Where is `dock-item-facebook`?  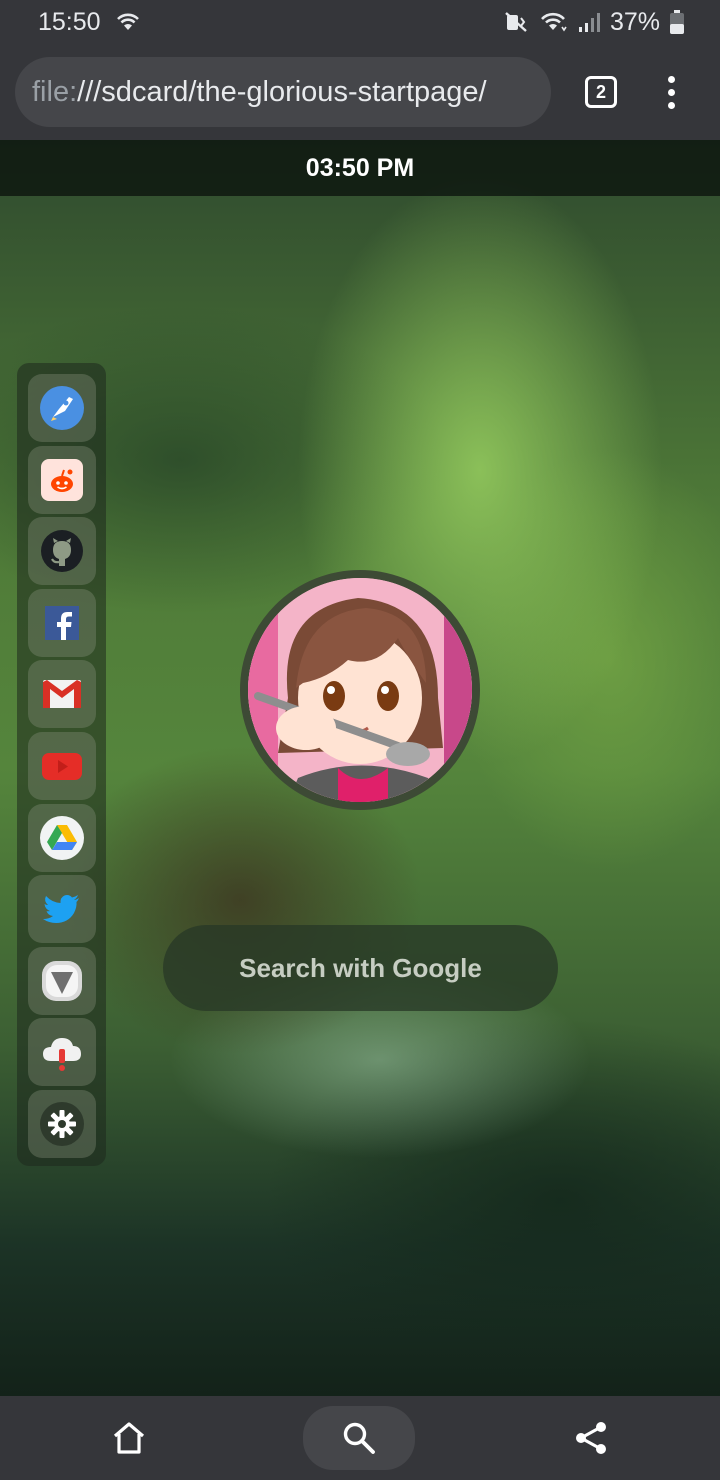
dock-item-facebook is located at coordinates (62, 622).